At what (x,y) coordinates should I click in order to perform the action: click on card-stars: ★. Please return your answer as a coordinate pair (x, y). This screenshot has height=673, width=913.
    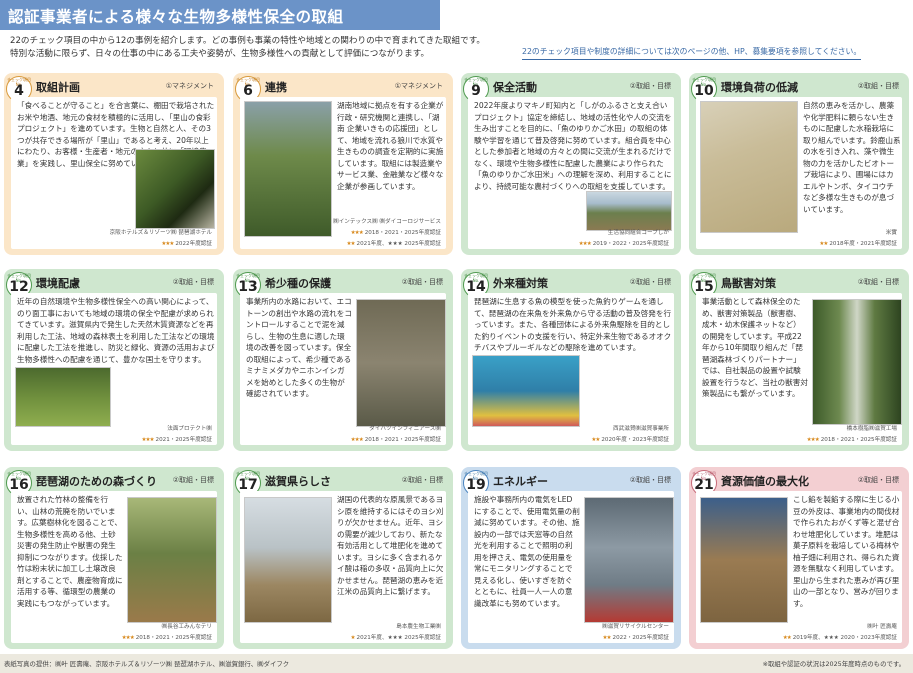
    Looking at the image, I should click on (353, 638).